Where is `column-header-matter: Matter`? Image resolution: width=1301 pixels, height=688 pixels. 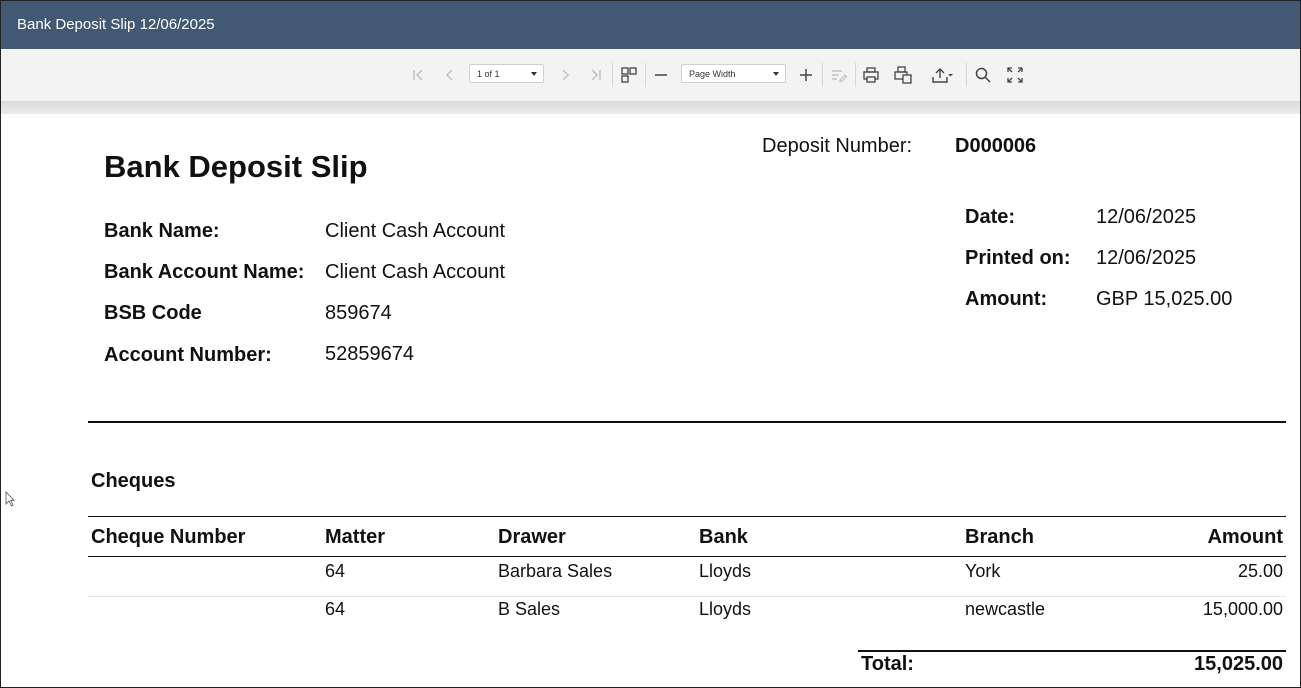
column-header-matter: Matter is located at coordinates (355, 537).